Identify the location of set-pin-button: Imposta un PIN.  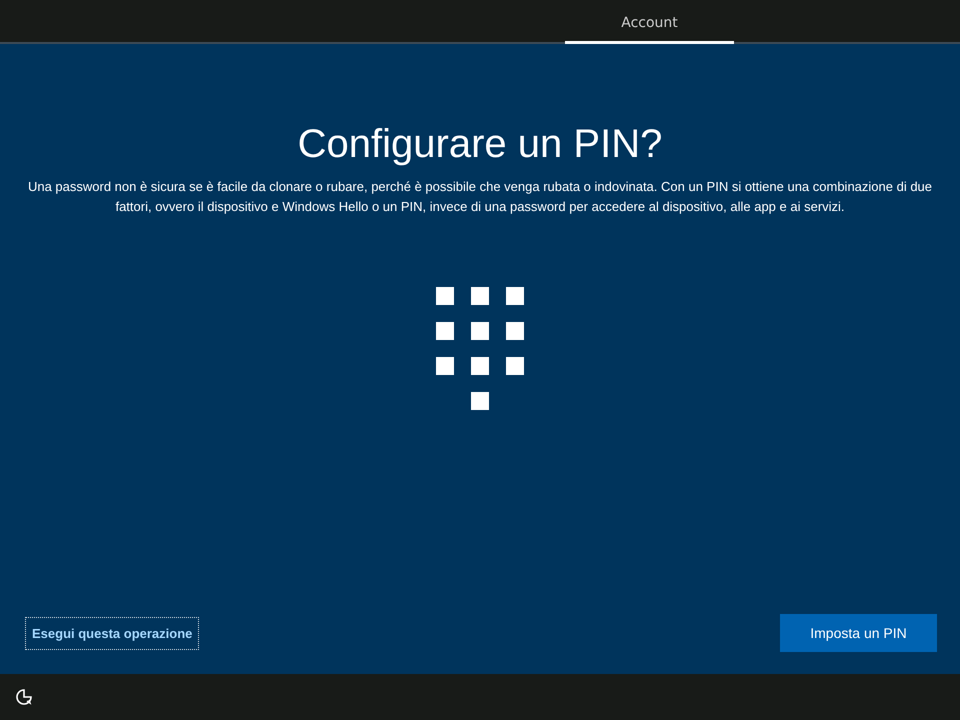
(858, 633).